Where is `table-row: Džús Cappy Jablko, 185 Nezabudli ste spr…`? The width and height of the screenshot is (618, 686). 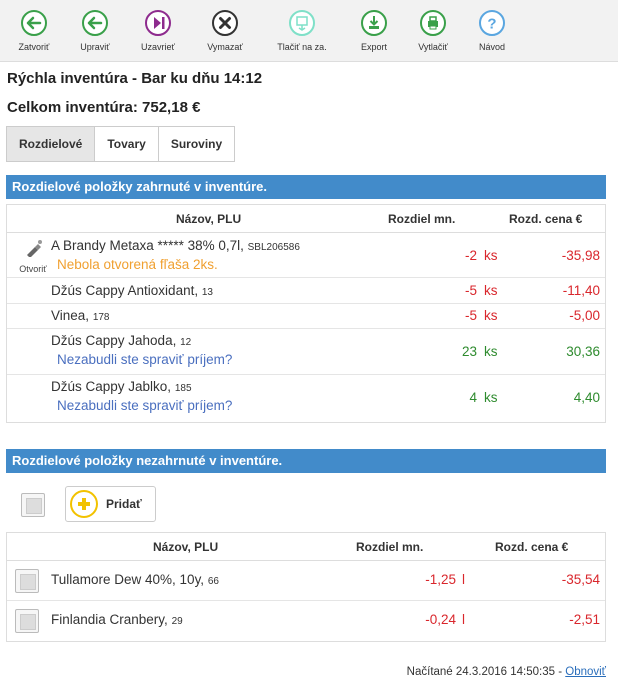 table-row: Džús Cappy Jablko, 185 Nezabudli ste spr… is located at coordinates (306, 398).